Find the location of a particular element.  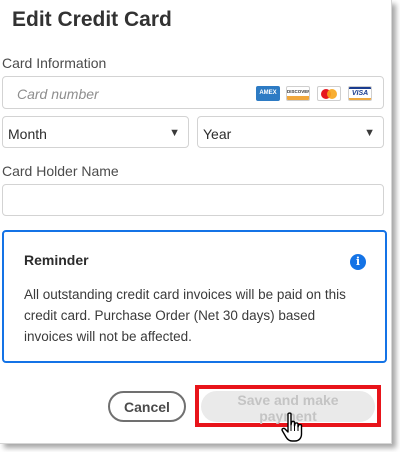

month-select-value: Month is located at coordinates (27, 134).